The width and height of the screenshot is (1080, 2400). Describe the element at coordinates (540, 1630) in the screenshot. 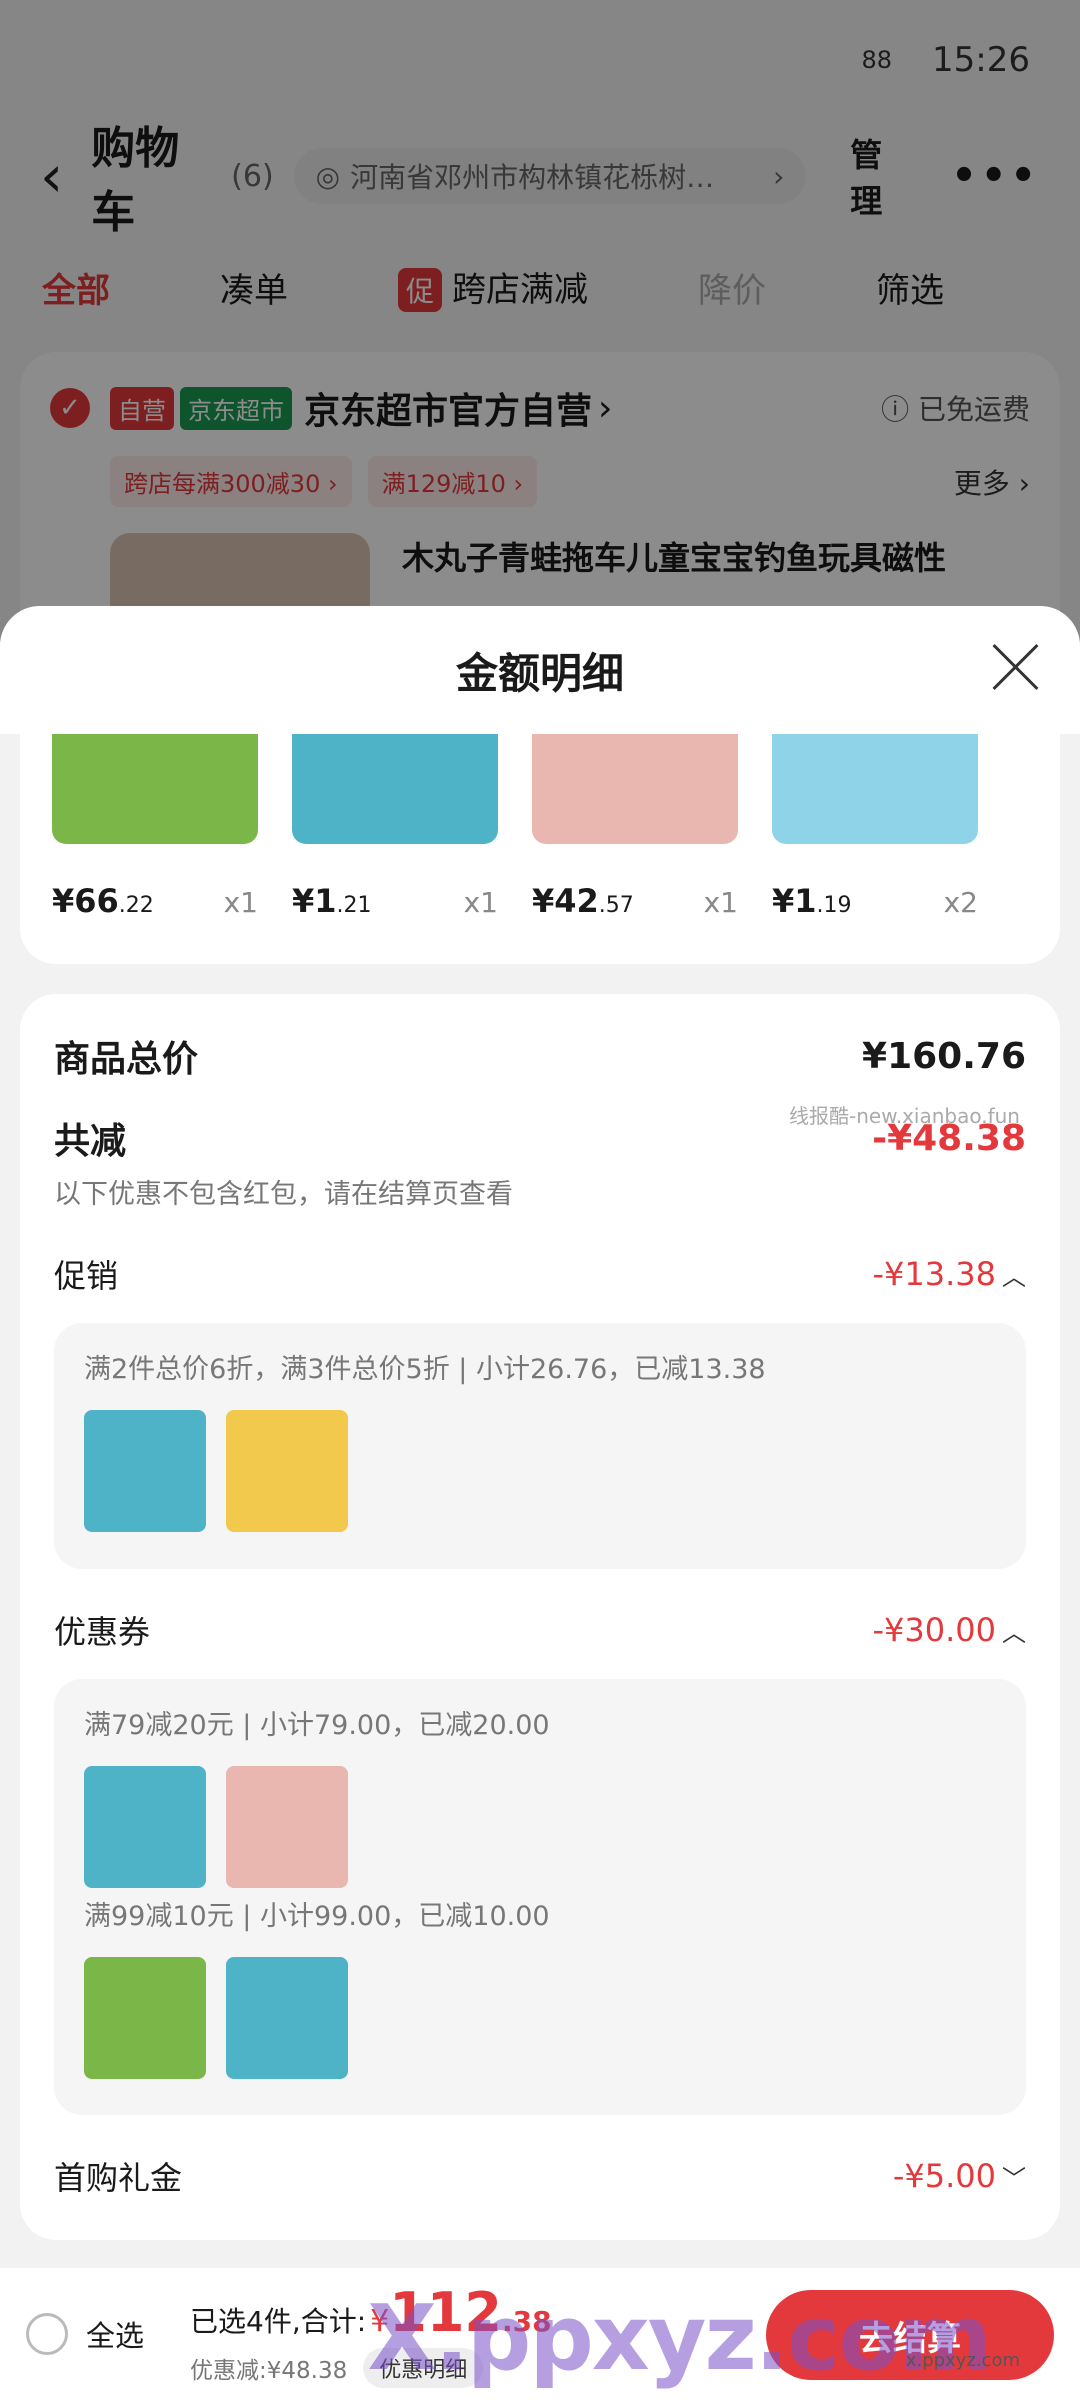

I see `coupon-section-header: 优惠券 -¥30.00 ︿` at that location.